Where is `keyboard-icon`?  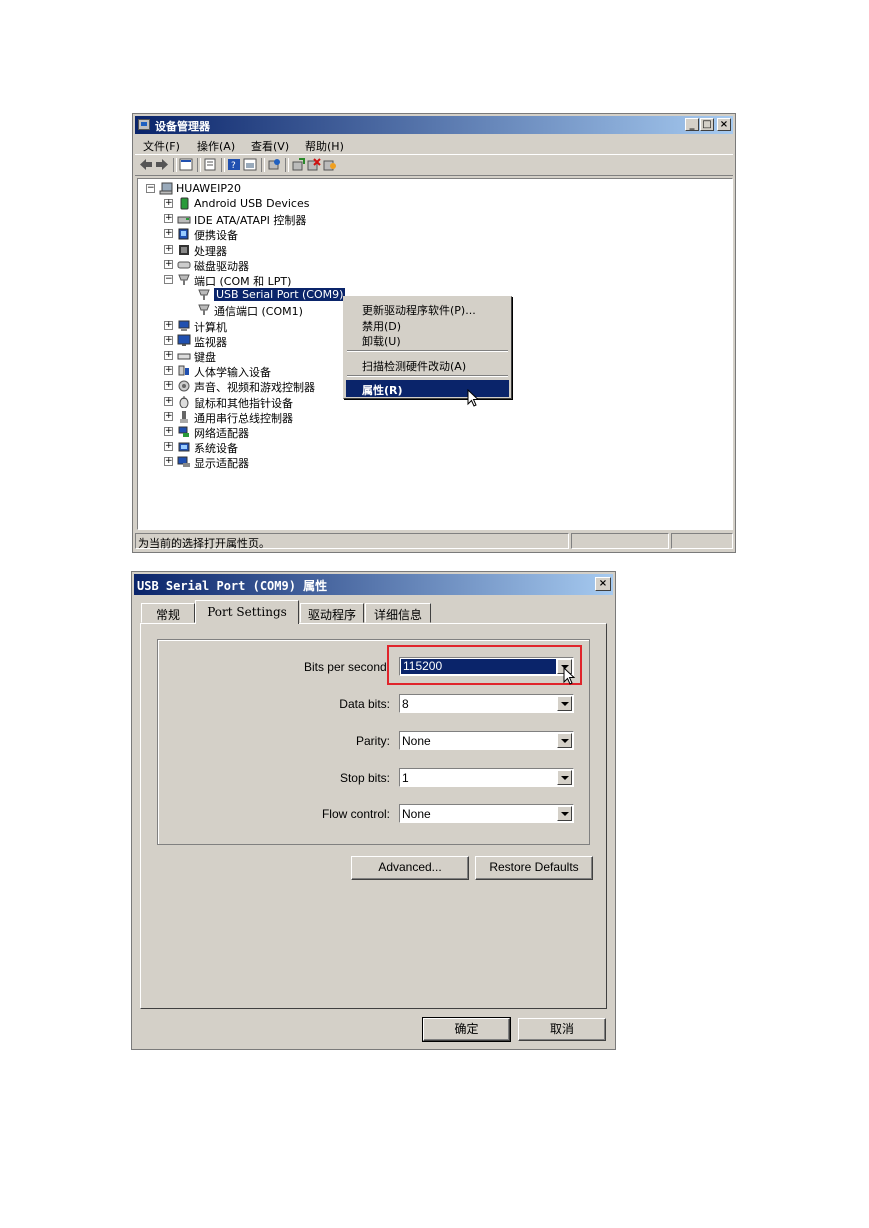
keyboard-icon is located at coordinates (184, 356).